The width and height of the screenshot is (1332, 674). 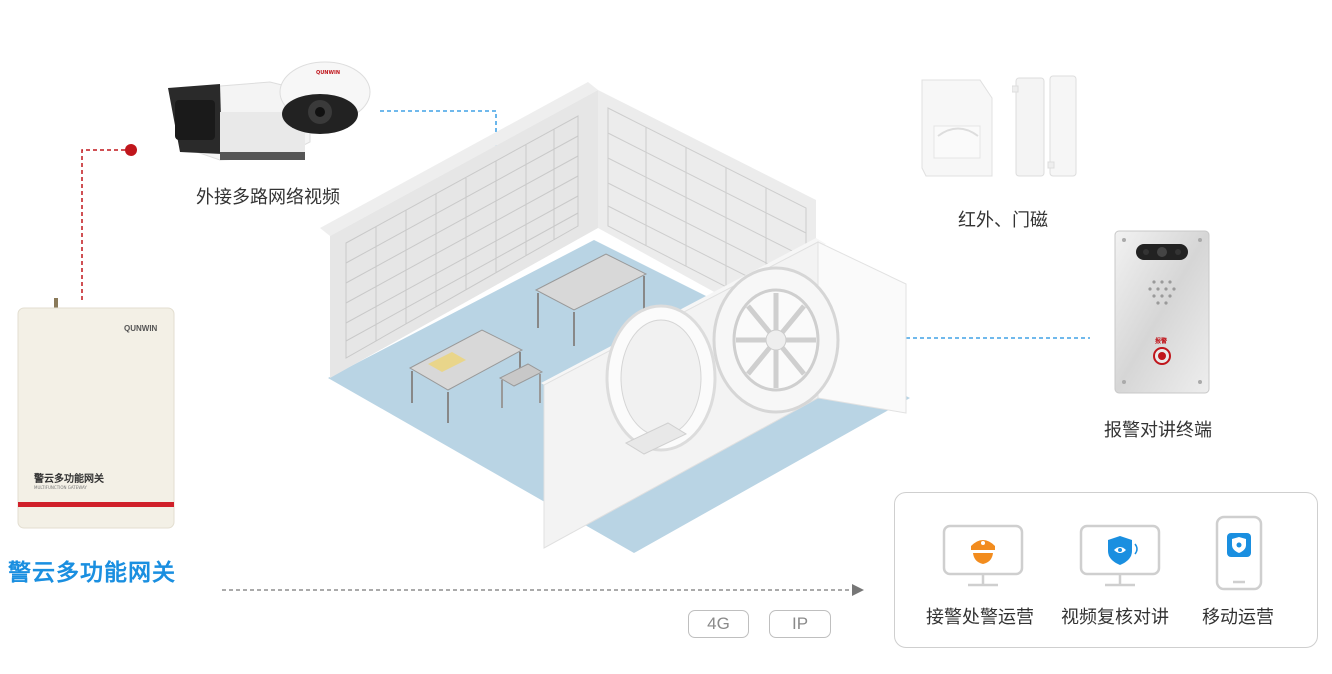 What do you see at coordinates (983, 555) in the screenshot?
I see `police-badge-icon` at bounding box center [983, 555].